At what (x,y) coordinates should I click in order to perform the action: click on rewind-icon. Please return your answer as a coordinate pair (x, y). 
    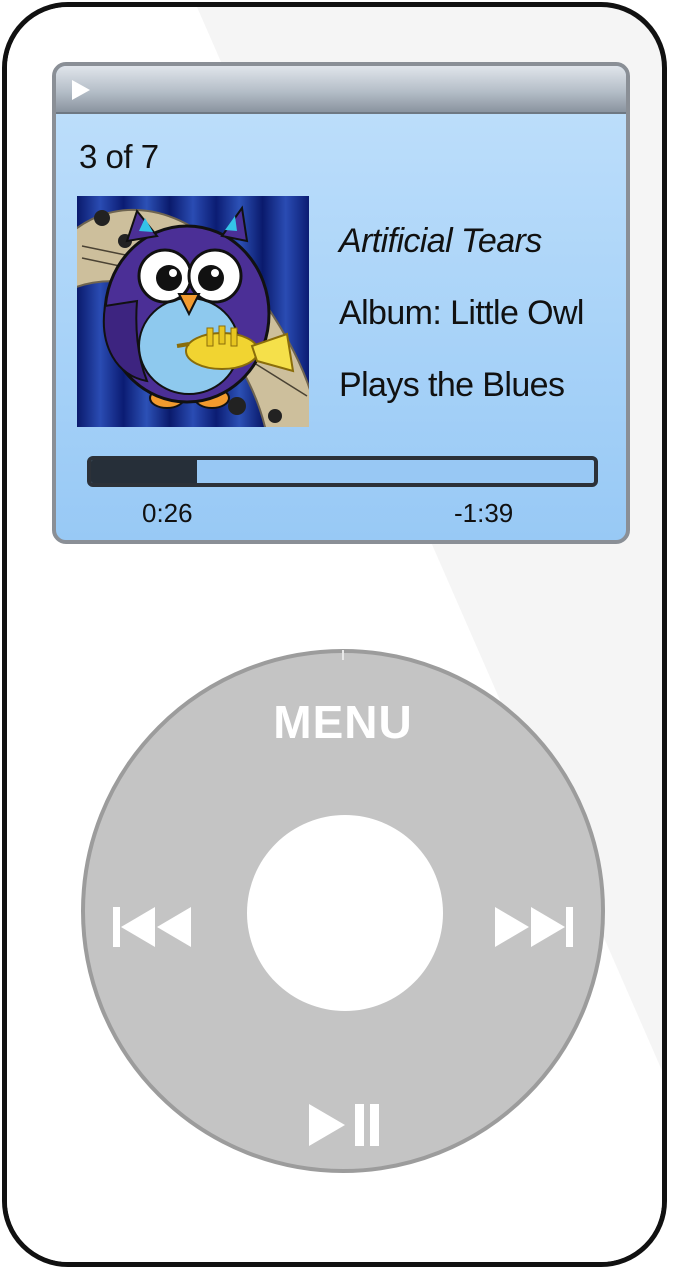
    Looking at the image, I should click on (153, 927).